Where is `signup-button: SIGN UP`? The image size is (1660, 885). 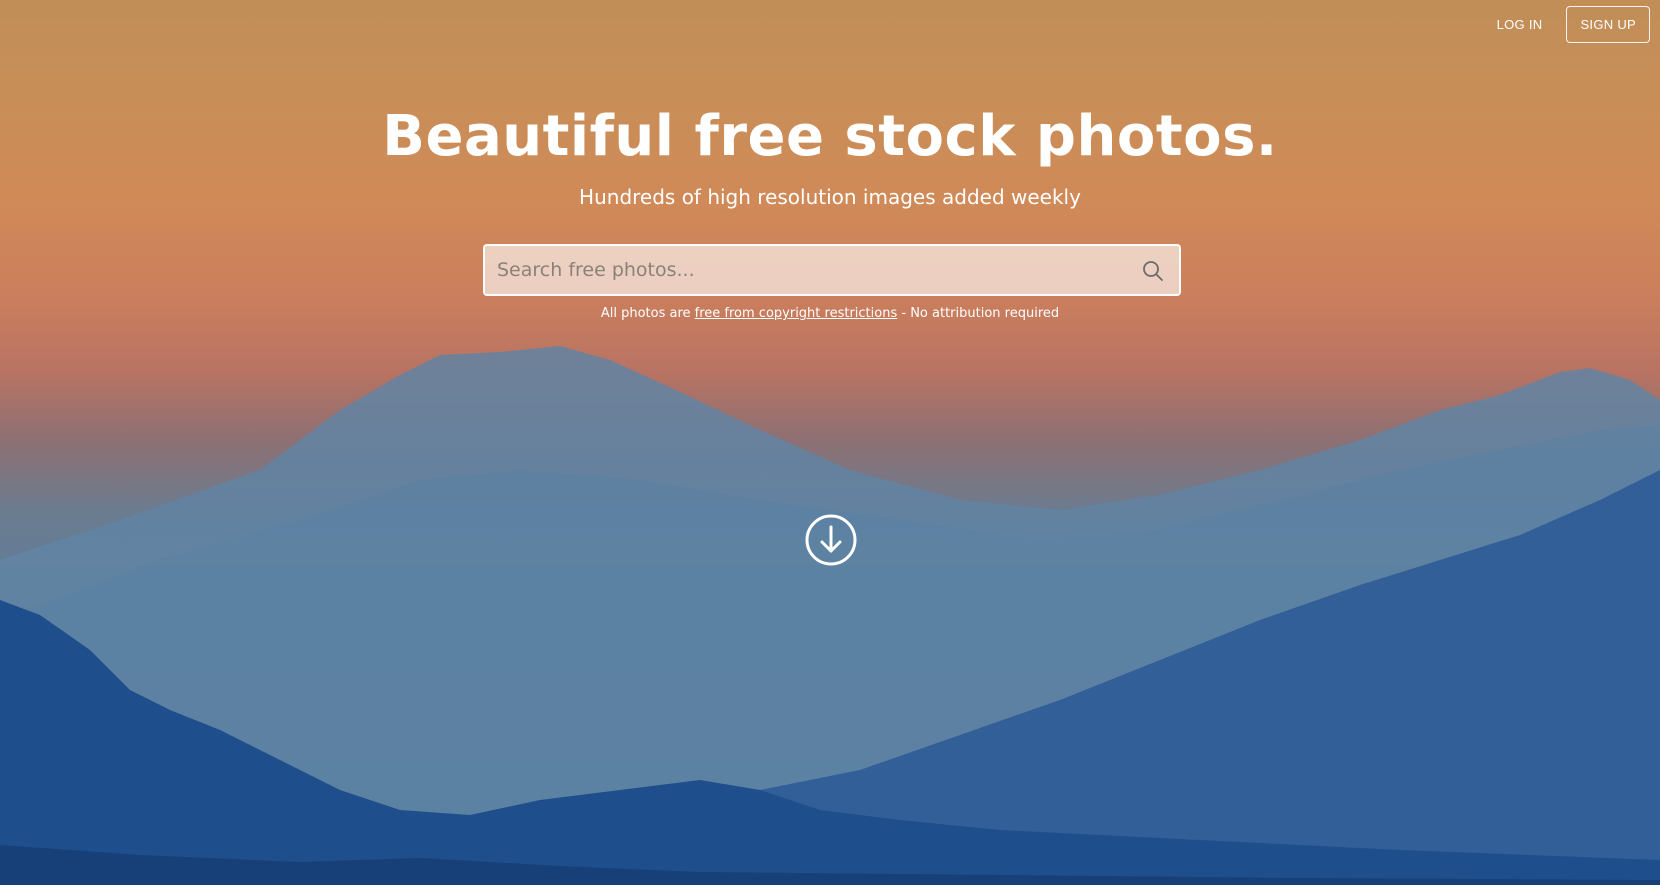 signup-button: SIGN UP is located at coordinates (1608, 24).